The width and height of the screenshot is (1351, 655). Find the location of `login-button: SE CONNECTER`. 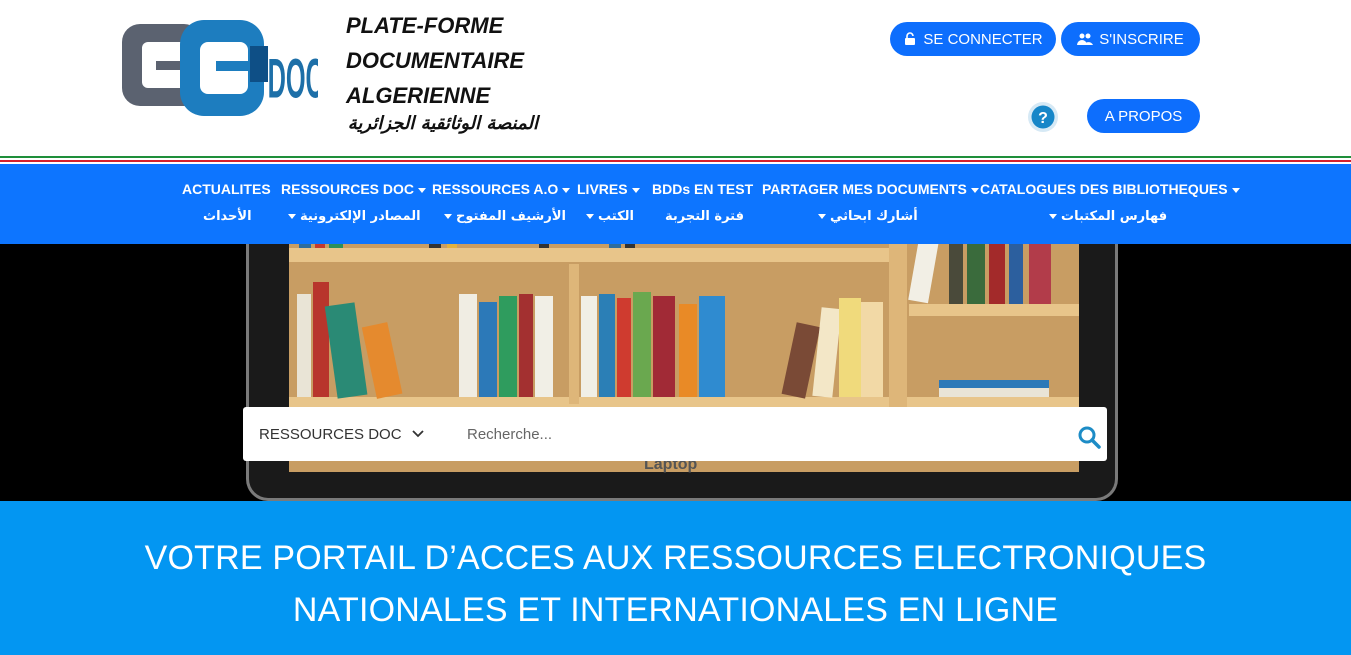

login-button: SE CONNECTER is located at coordinates (973, 39).